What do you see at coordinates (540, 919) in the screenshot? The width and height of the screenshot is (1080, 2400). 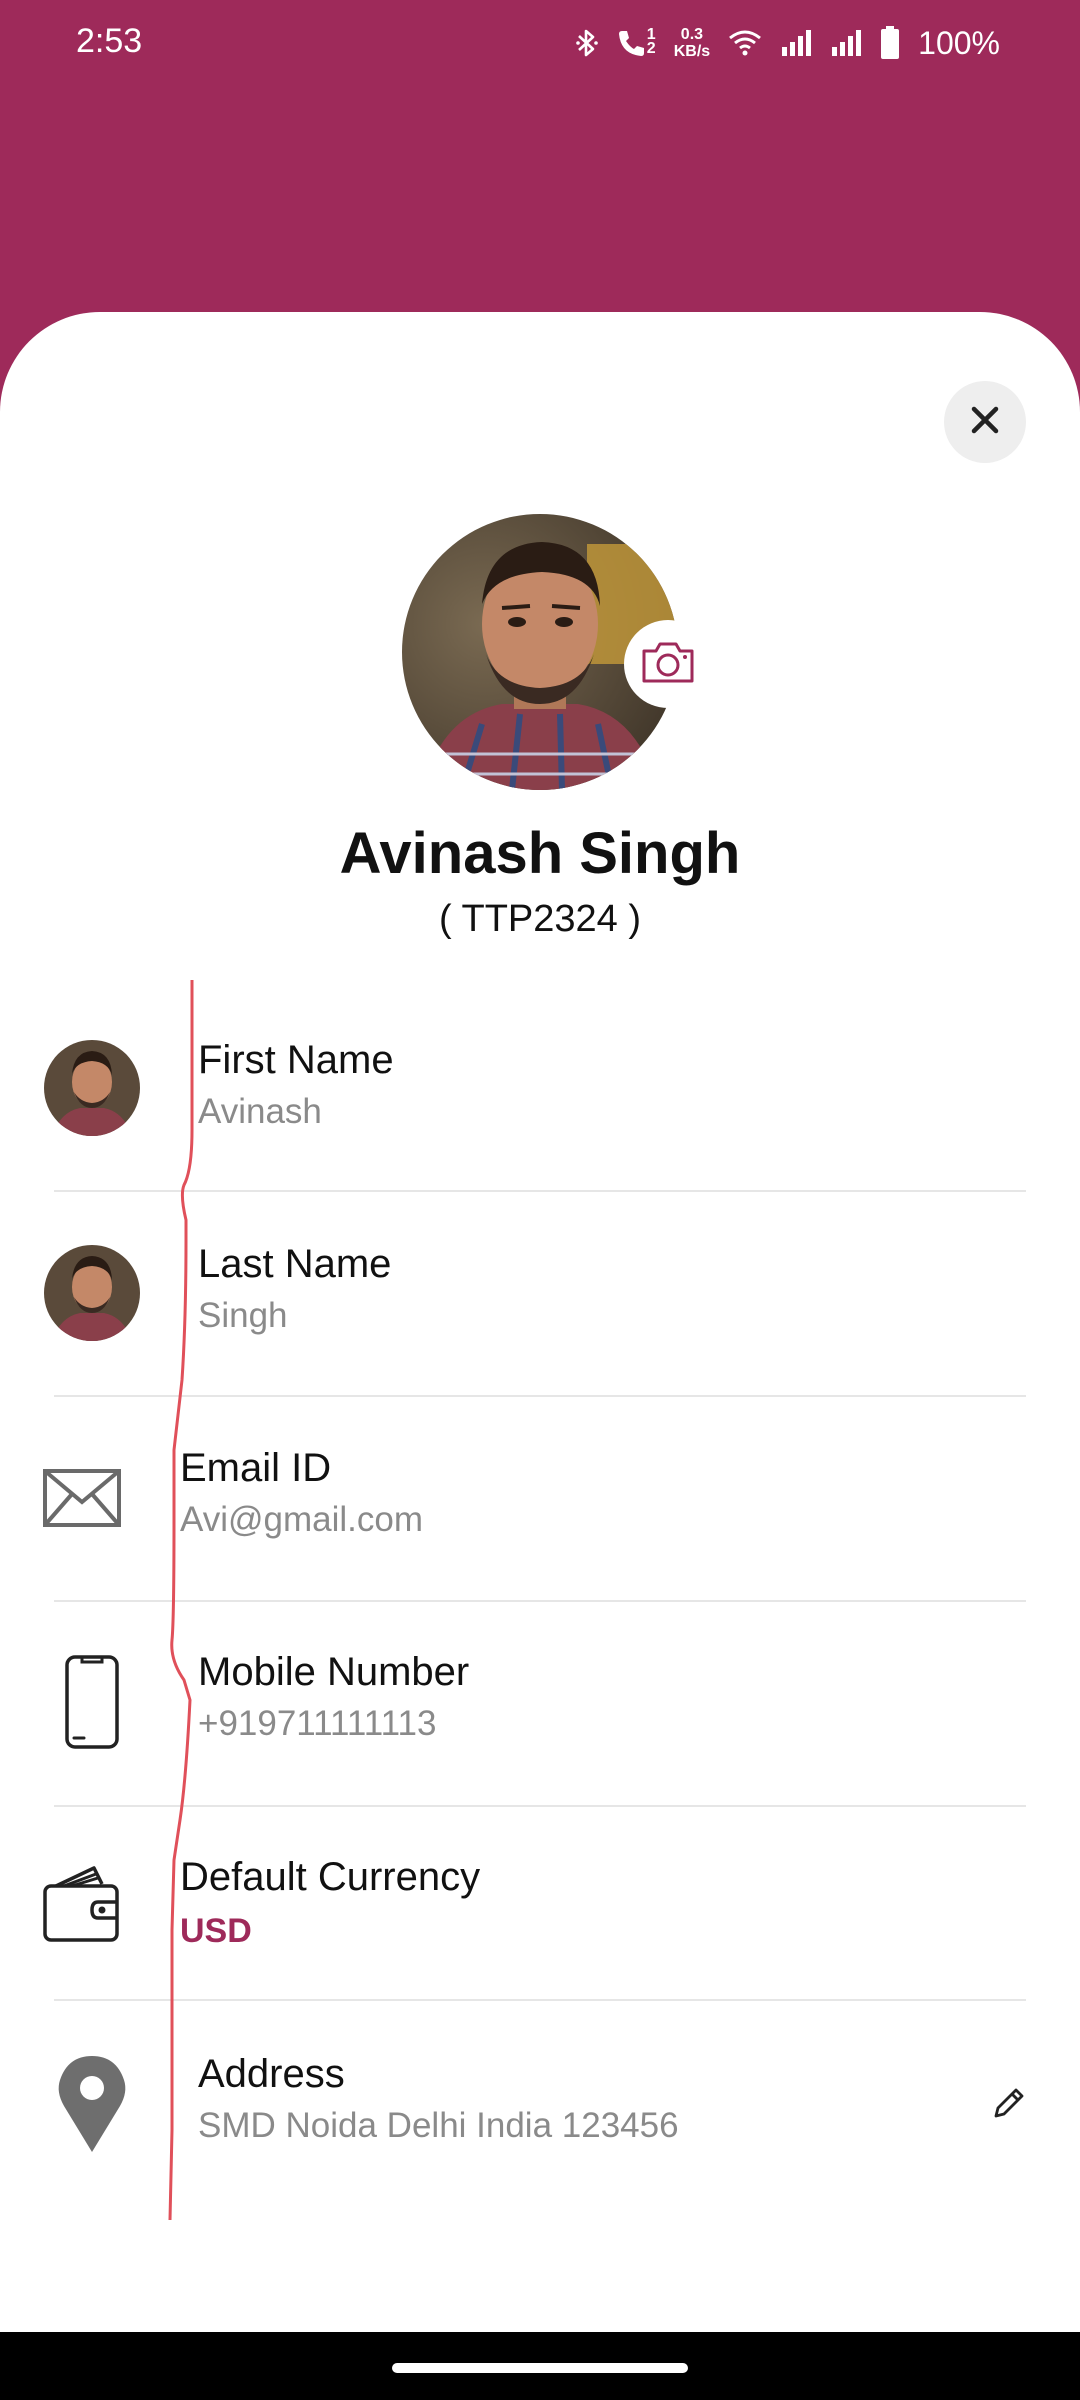 I see `profile-code: ( TTP2324 )` at bounding box center [540, 919].